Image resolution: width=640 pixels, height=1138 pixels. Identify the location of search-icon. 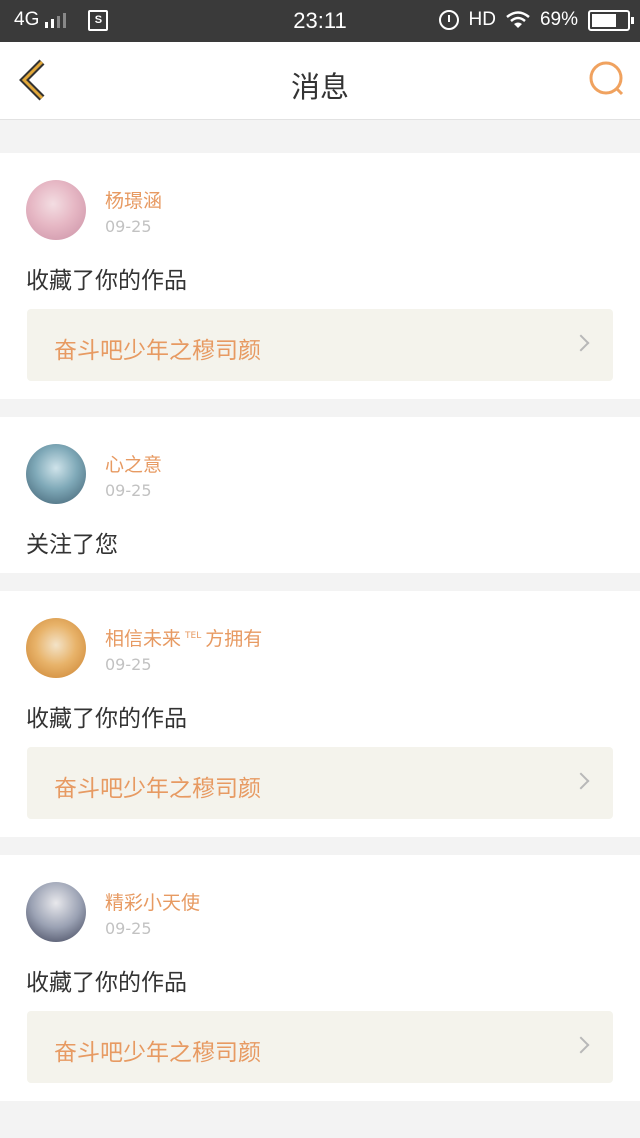
(606, 78).